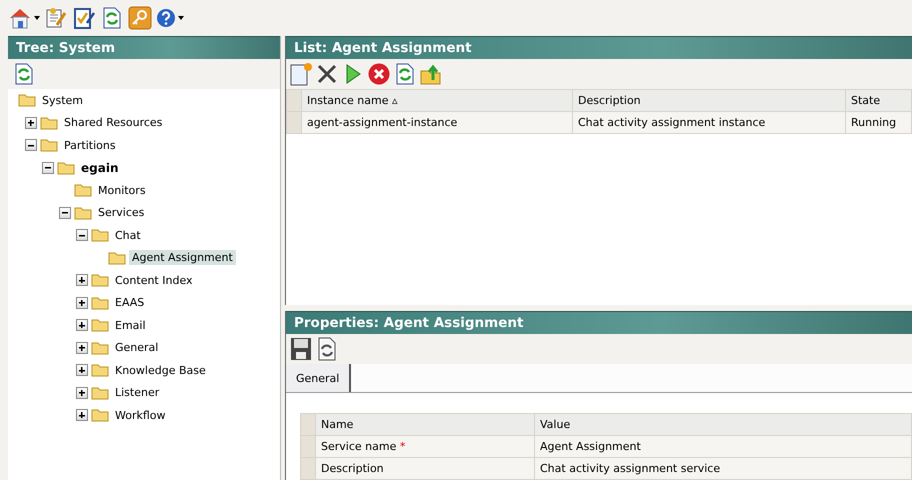  What do you see at coordinates (599, 47) in the screenshot?
I see `pane-title: List: Agent Assignment` at bounding box center [599, 47].